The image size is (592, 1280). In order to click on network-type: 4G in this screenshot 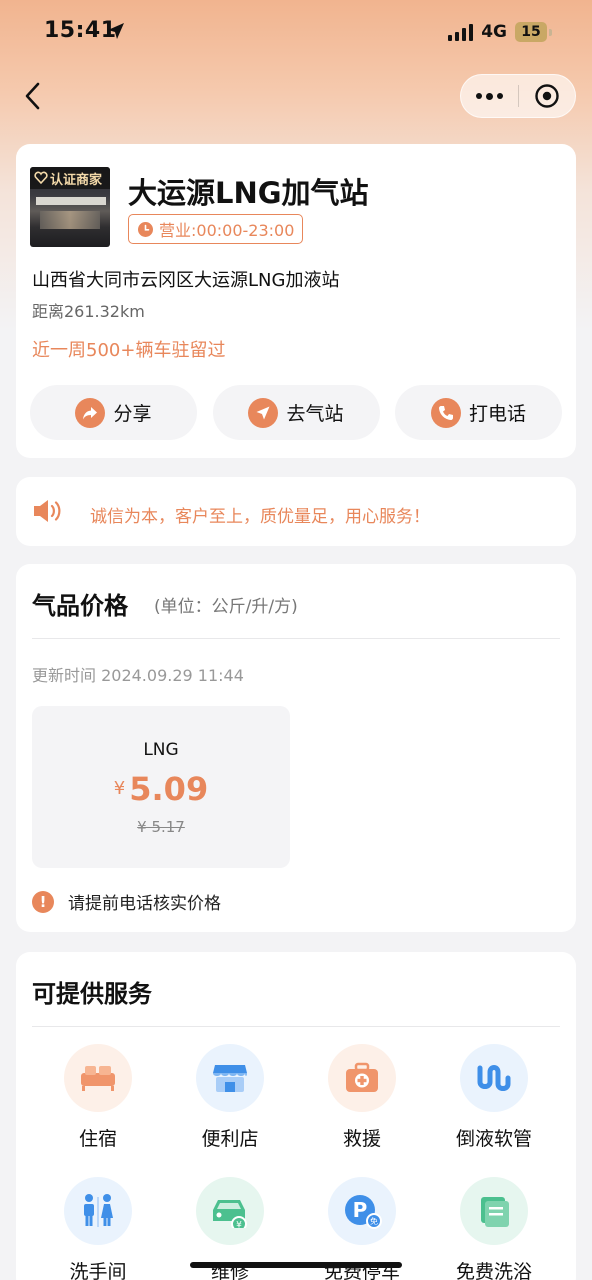, I will do `click(494, 32)`.